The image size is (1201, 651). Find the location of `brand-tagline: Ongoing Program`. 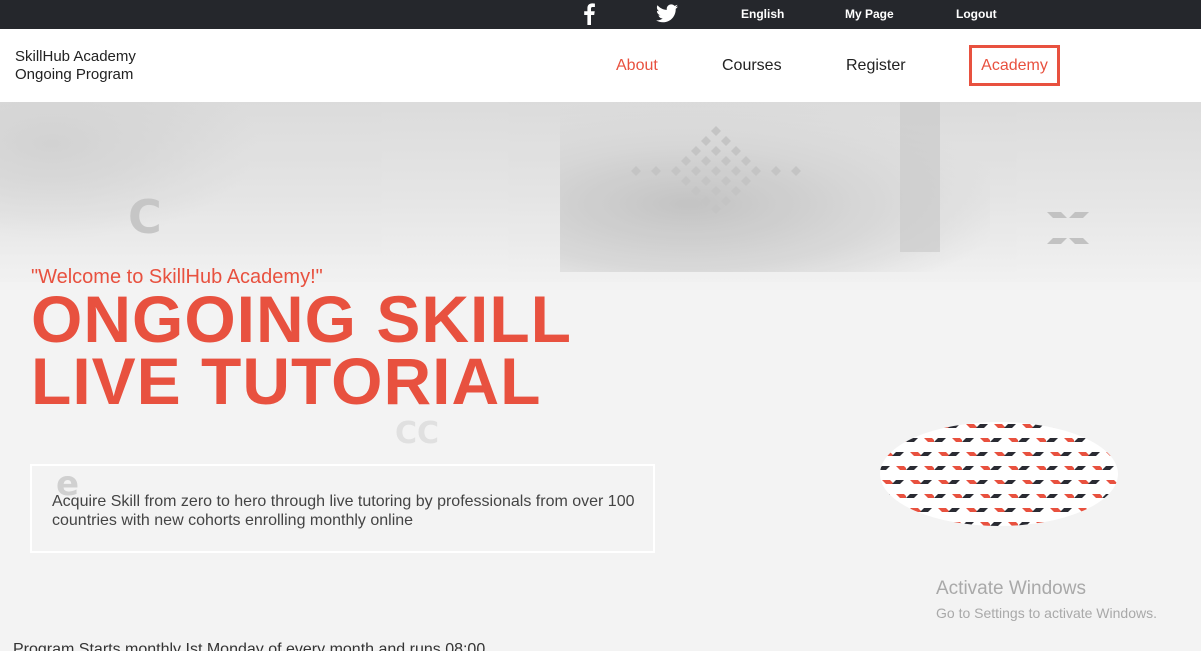

brand-tagline: Ongoing Program is located at coordinates (74, 74).